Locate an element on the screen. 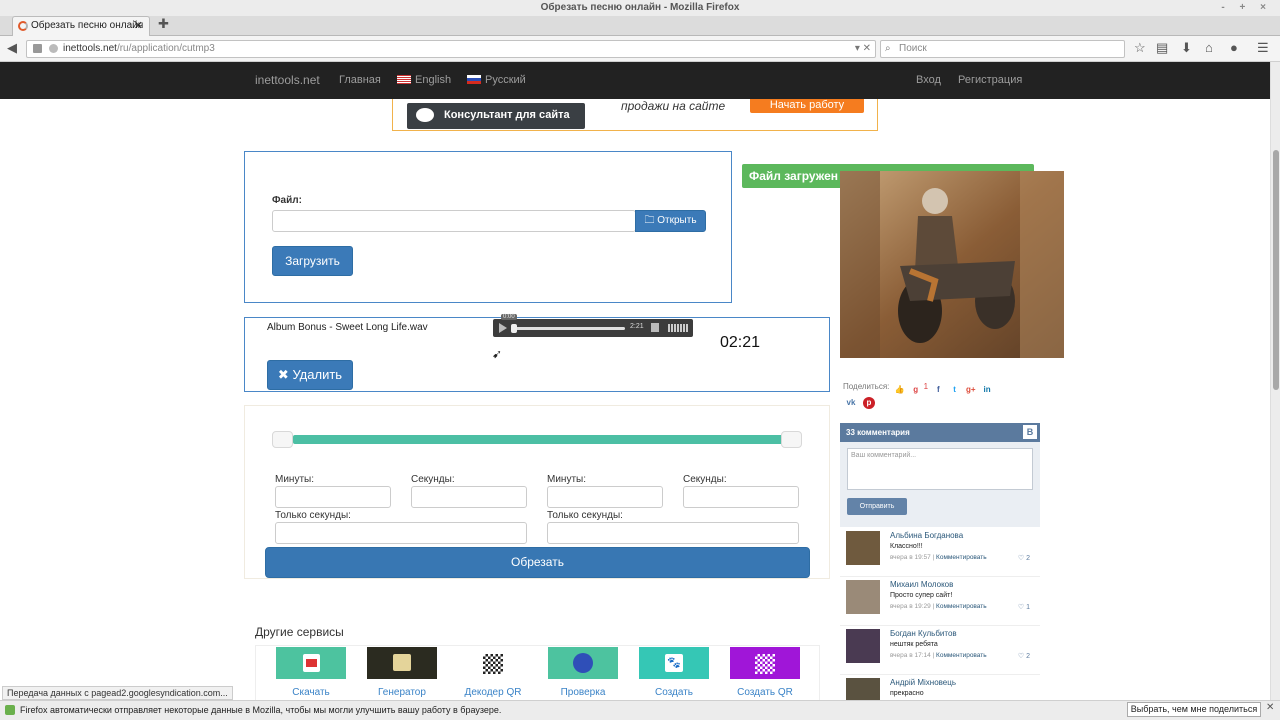 This screenshot has height=724, width=1280. gplus-share-icon: g is located at coordinates (916, 390).